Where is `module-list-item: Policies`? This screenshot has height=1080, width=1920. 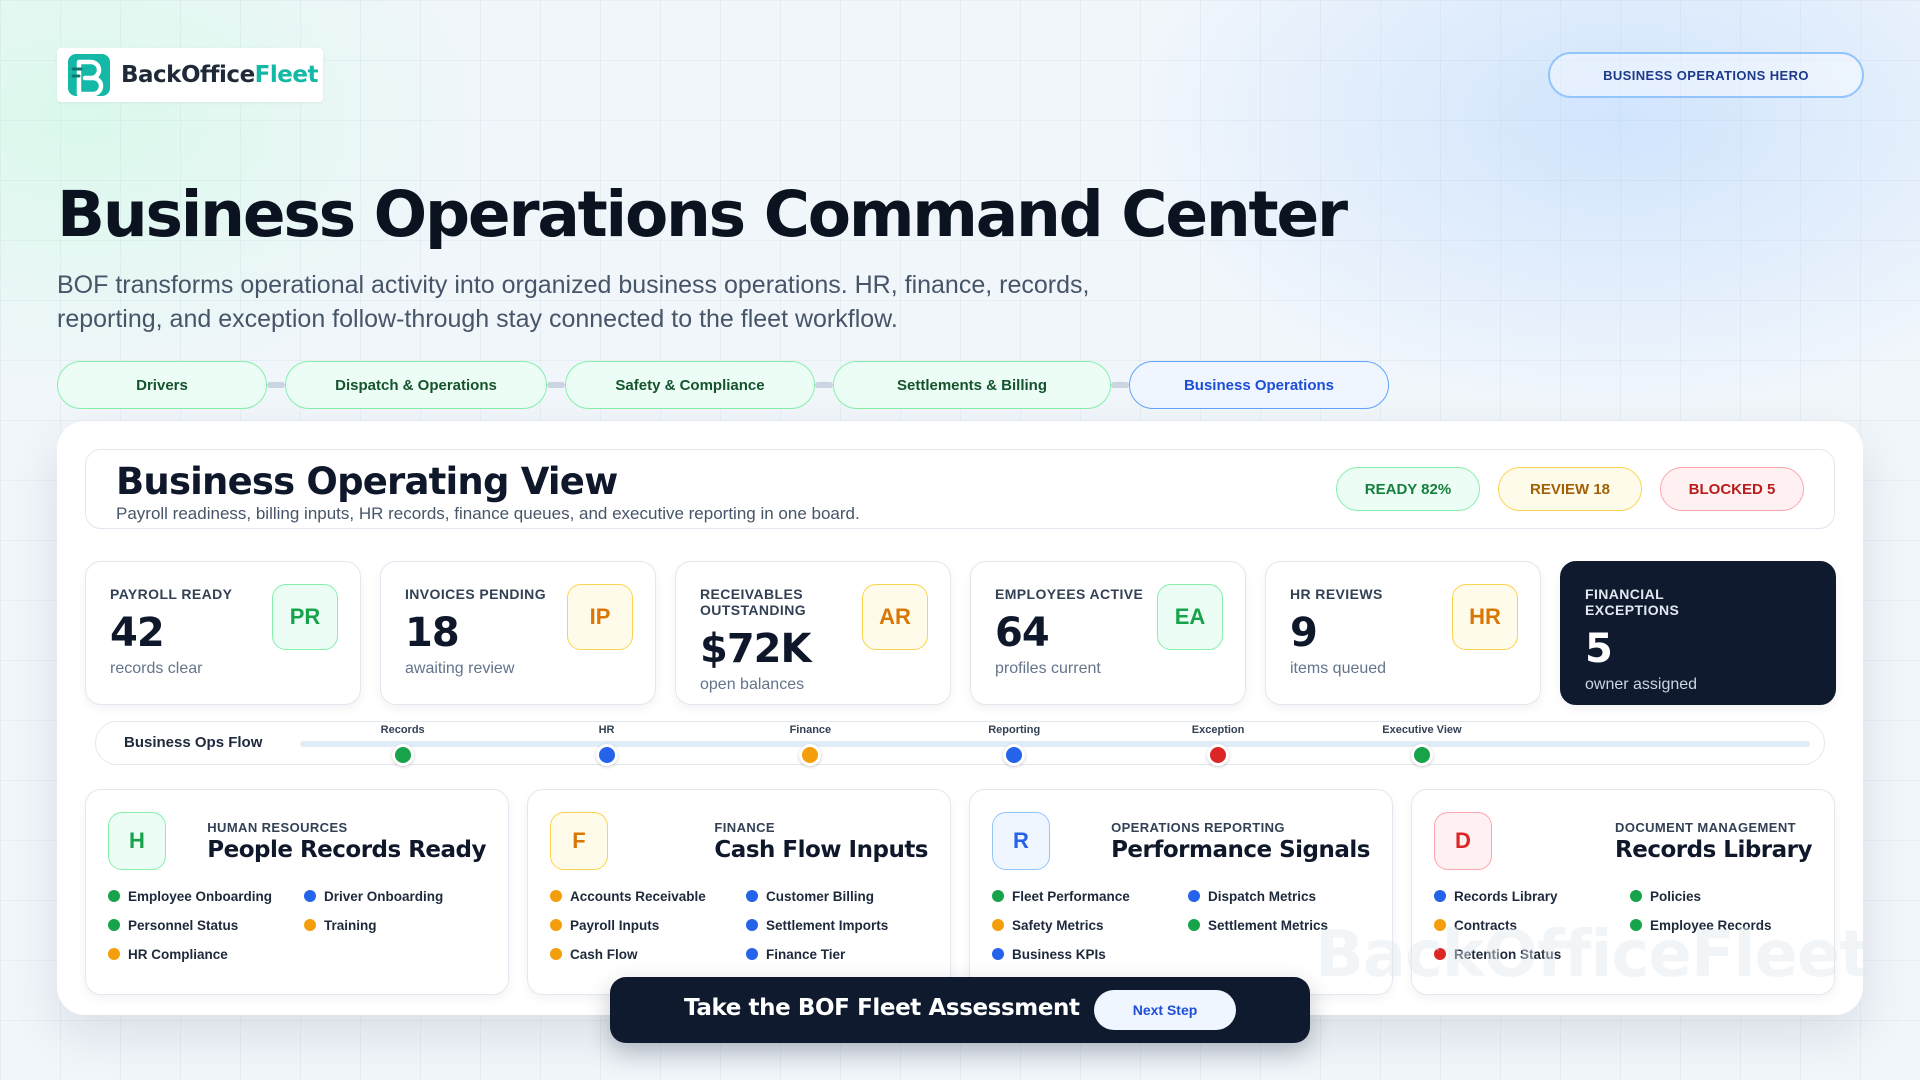
module-list-item: Policies is located at coordinates (1722, 896).